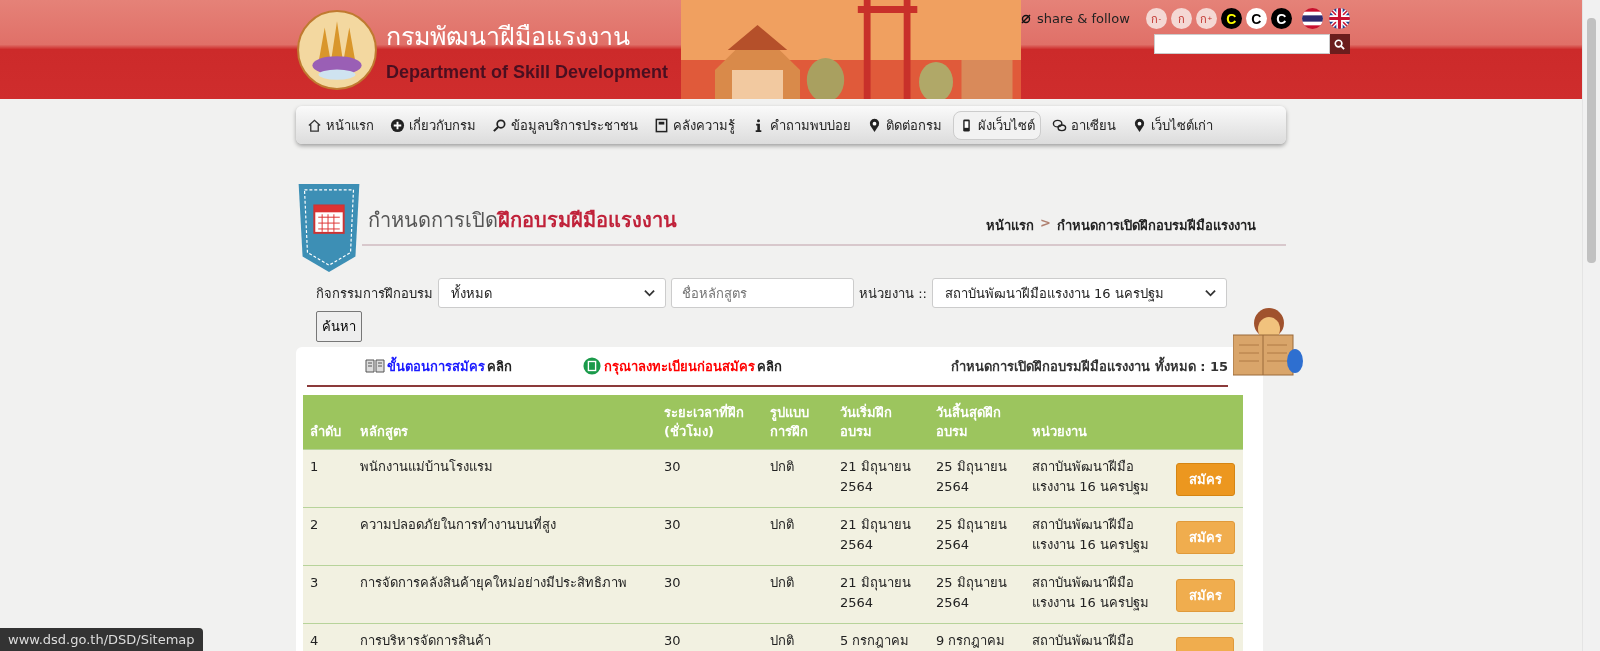  What do you see at coordinates (527, 72) in the screenshot?
I see `department-title-english: Department of Skill Development` at bounding box center [527, 72].